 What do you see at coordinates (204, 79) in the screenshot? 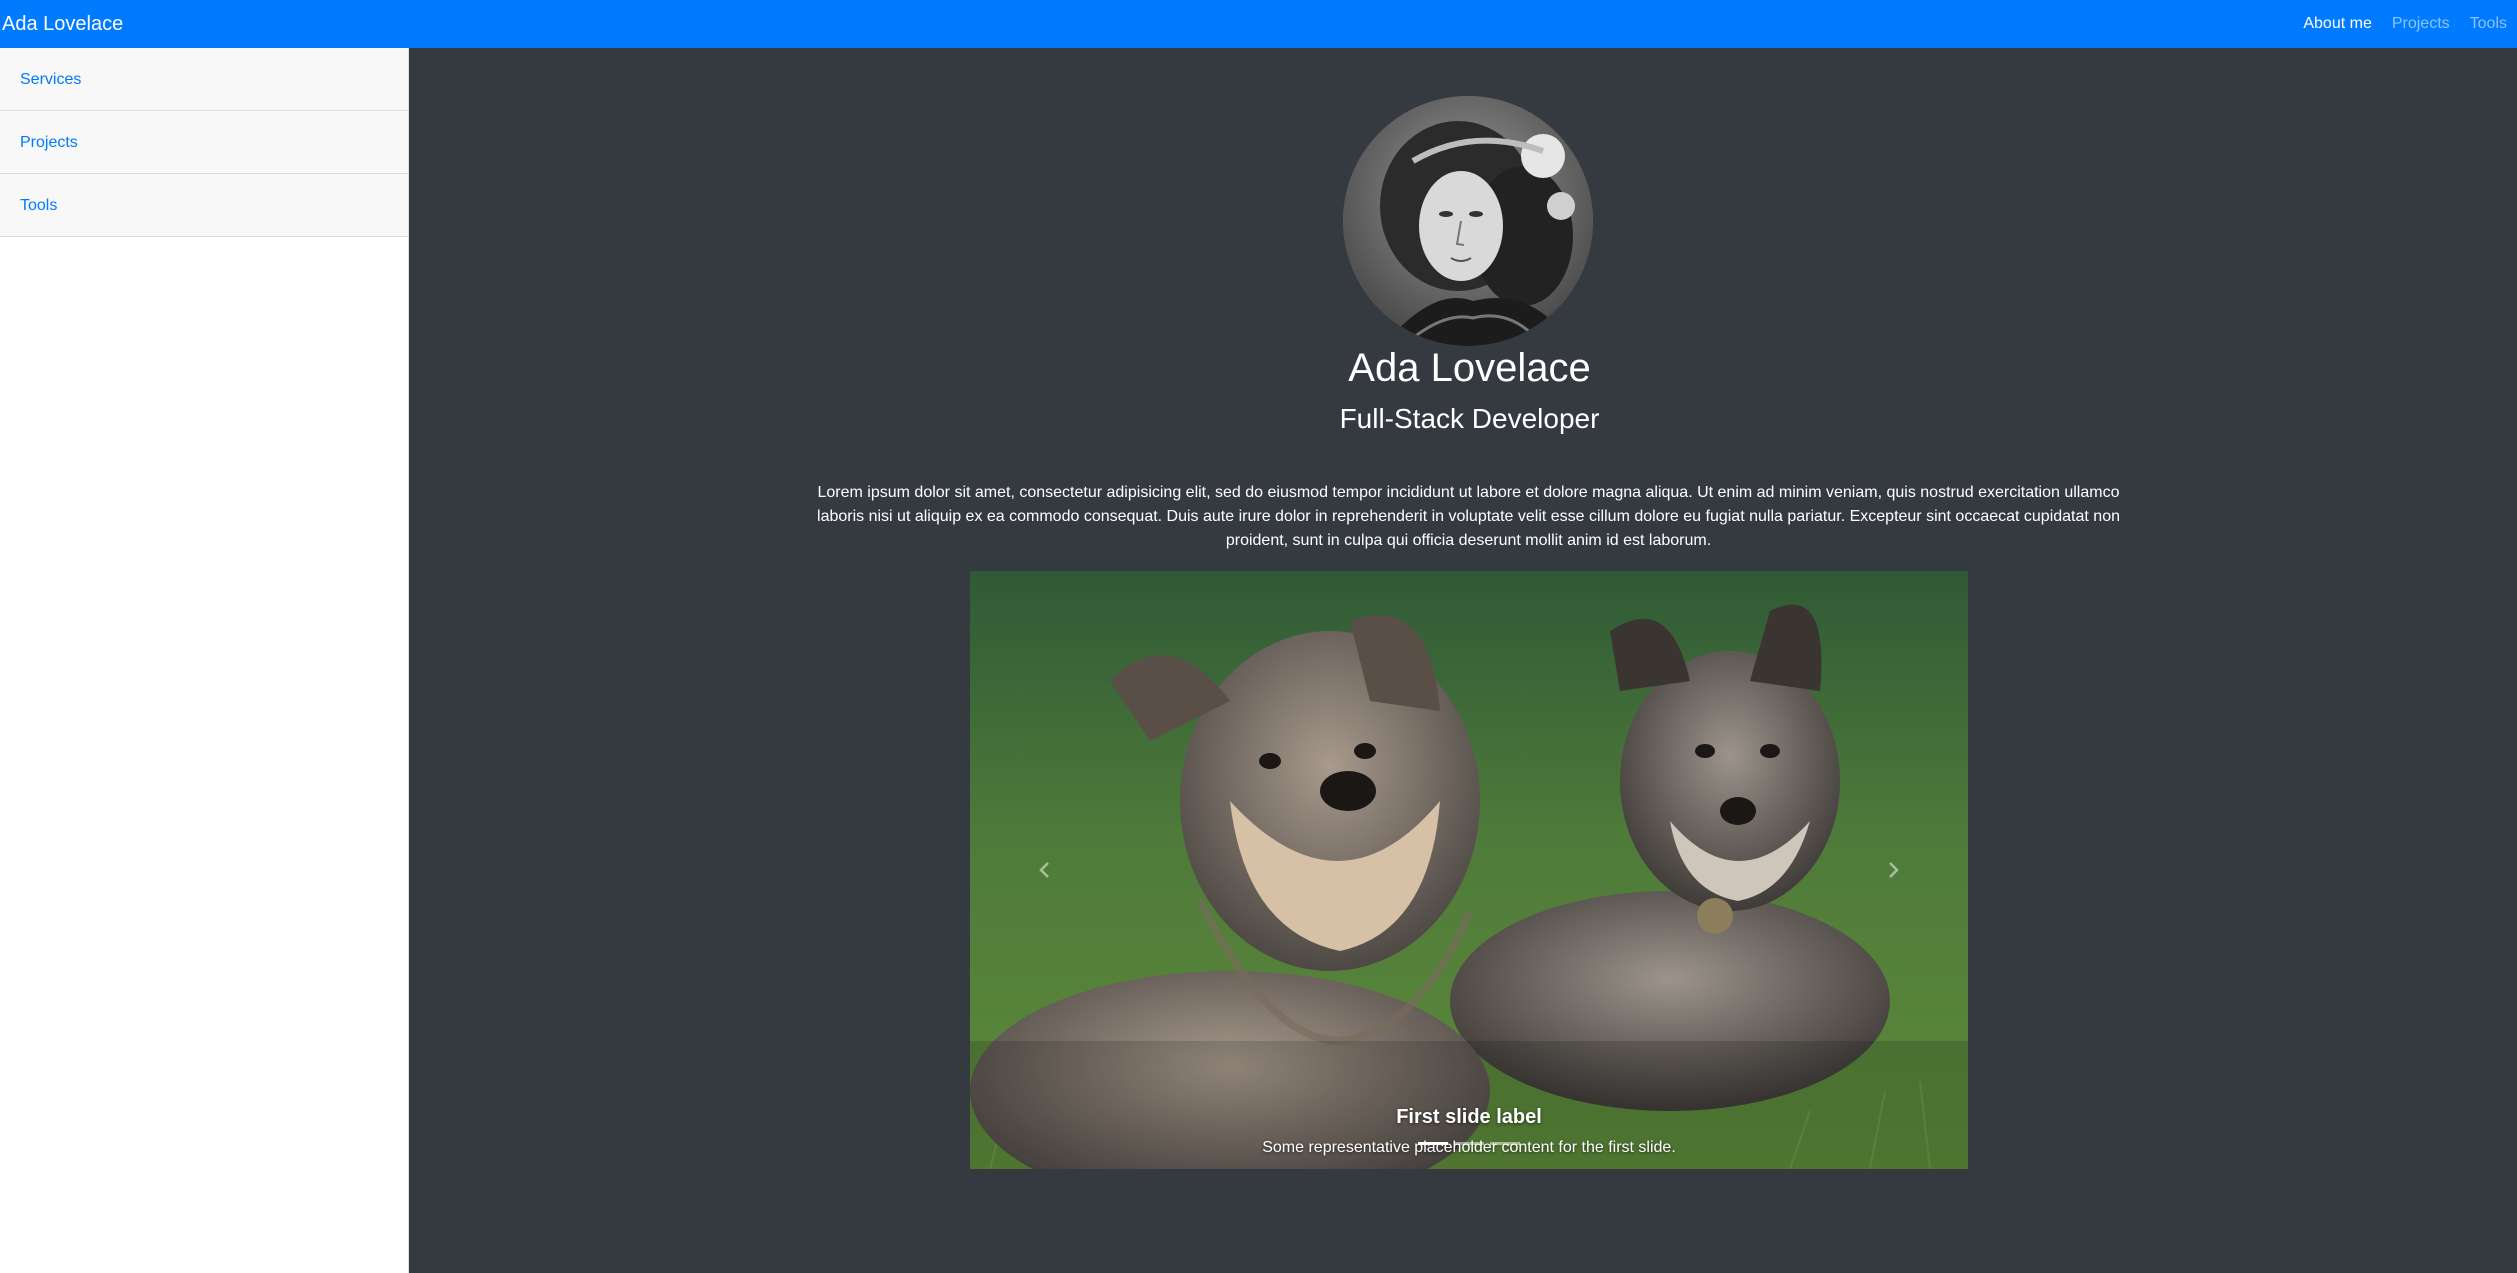
I see `sidebar-item-services: Services` at bounding box center [204, 79].